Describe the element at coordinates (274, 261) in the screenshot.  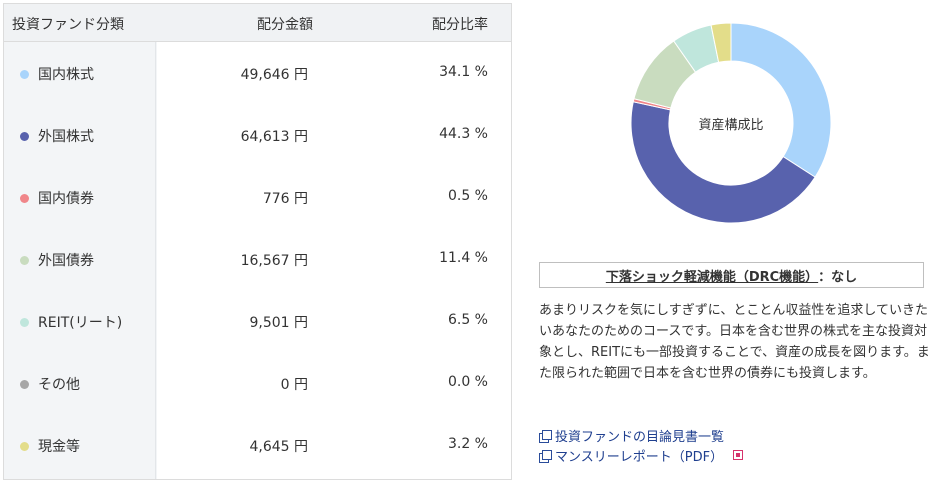
I see `row-amount: 16,567 円` at that location.